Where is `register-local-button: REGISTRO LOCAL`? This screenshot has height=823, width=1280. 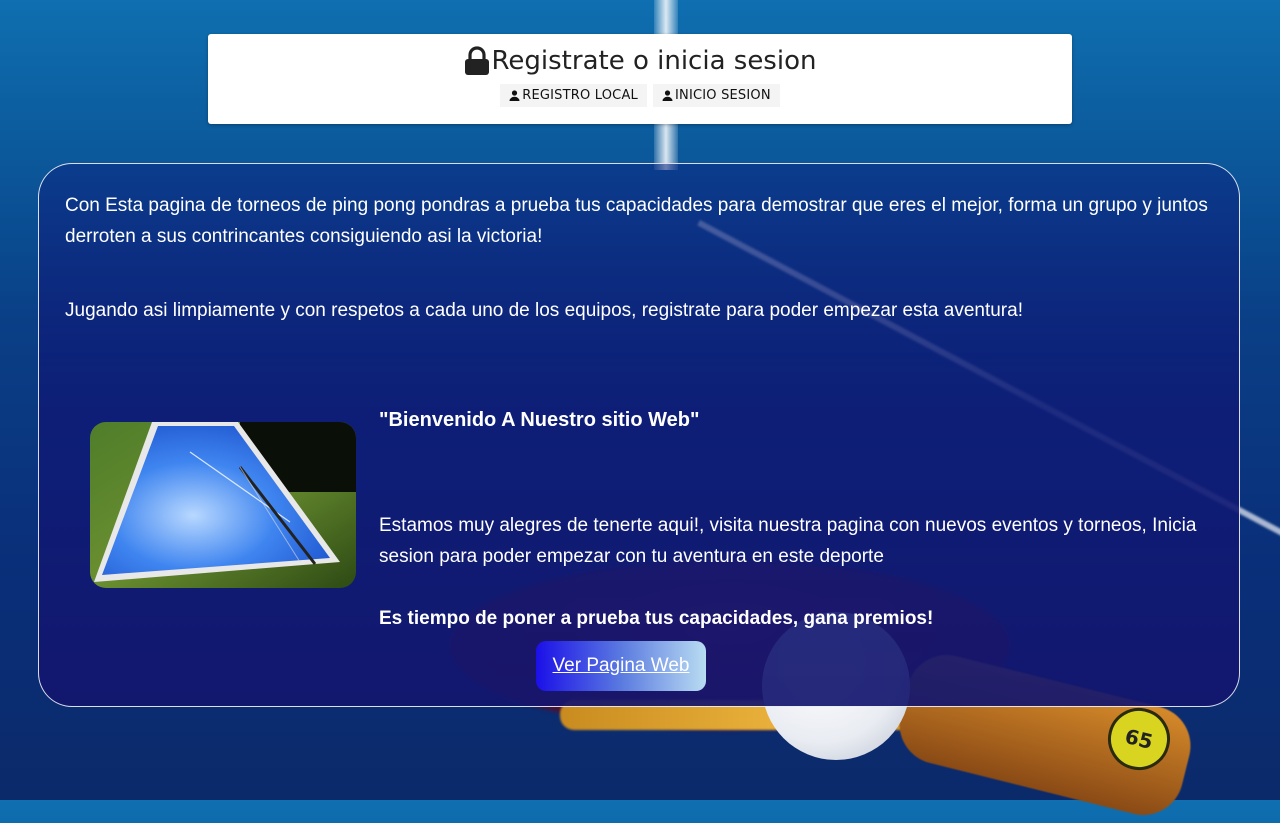 register-local-button: REGISTRO LOCAL is located at coordinates (573, 95).